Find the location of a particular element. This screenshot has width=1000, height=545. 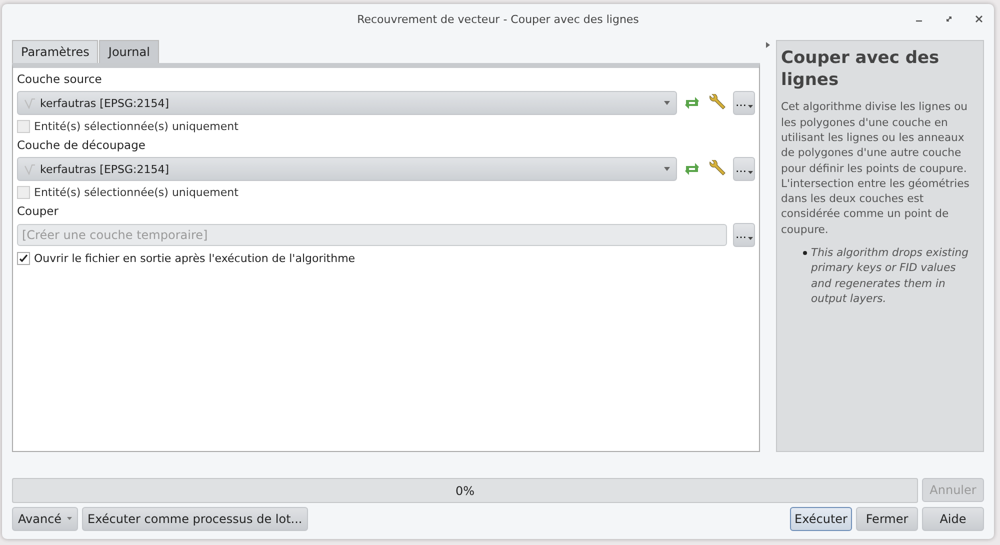

parameter-label: Couche source is located at coordinates (60, 79).